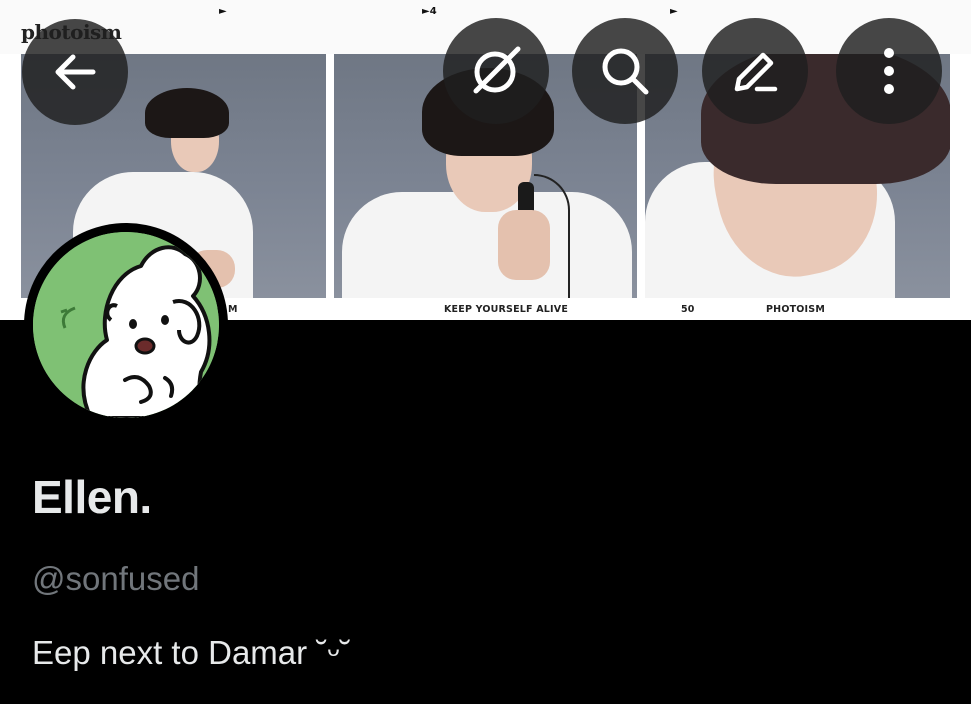  What do you see at coordinates (233, 309) in the screenshot?
I see `banner-caption: M` at bounding box center [233, 309].